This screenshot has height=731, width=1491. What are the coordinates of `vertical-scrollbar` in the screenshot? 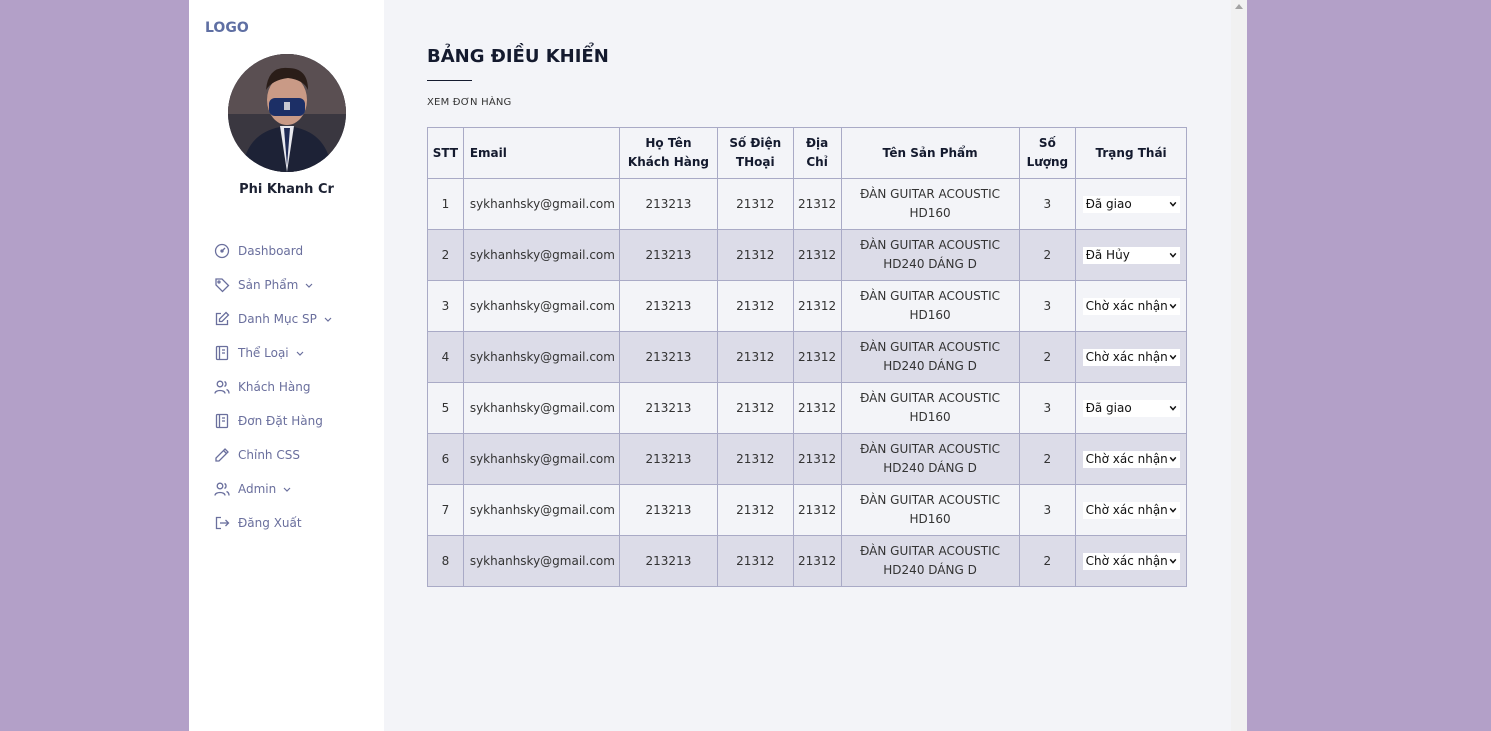 It's located at (1239, 365).